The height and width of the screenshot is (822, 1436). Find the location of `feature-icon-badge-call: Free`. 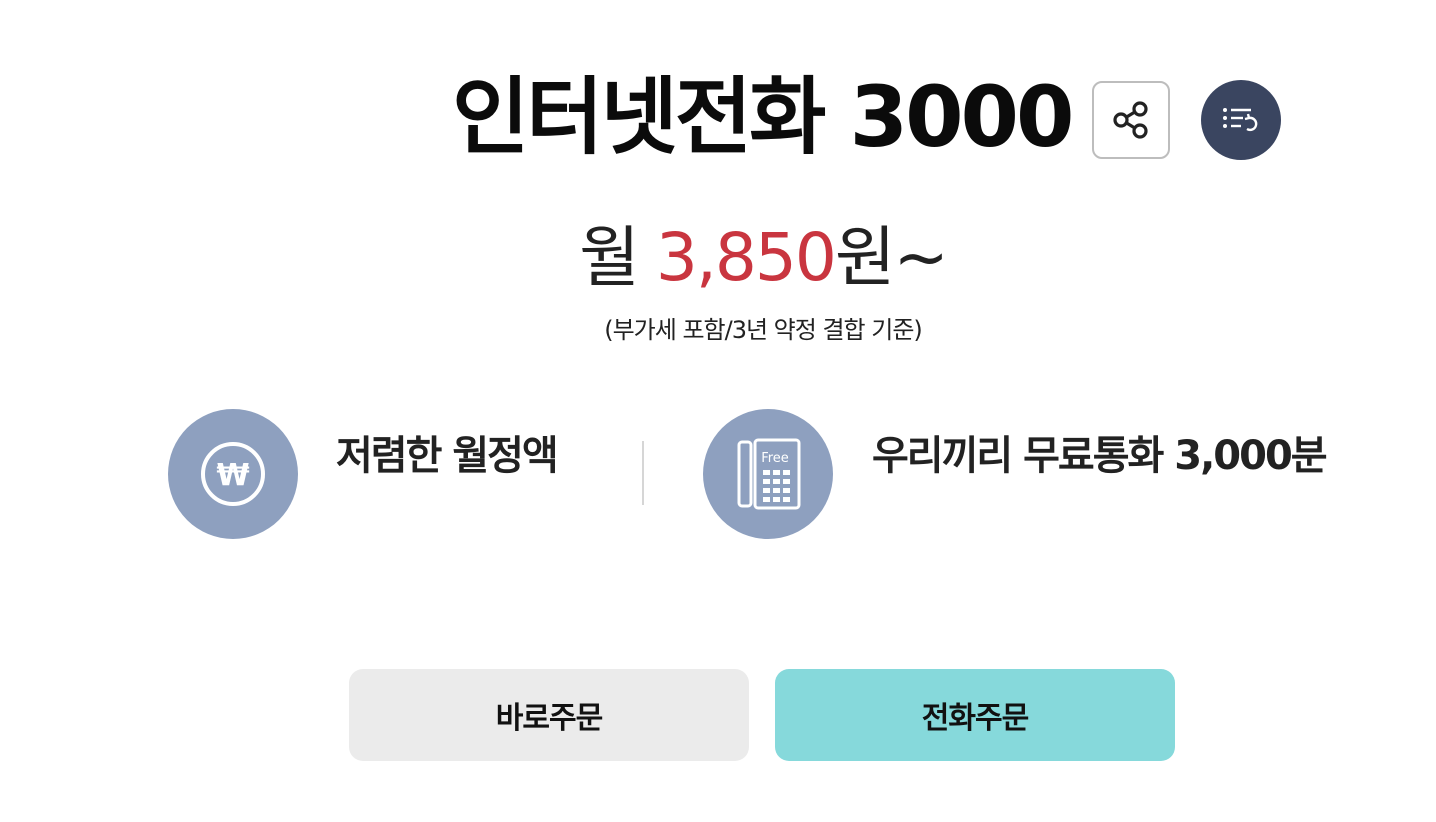

feature-icon-badge-call: Free is located at coordinates (768, 474).